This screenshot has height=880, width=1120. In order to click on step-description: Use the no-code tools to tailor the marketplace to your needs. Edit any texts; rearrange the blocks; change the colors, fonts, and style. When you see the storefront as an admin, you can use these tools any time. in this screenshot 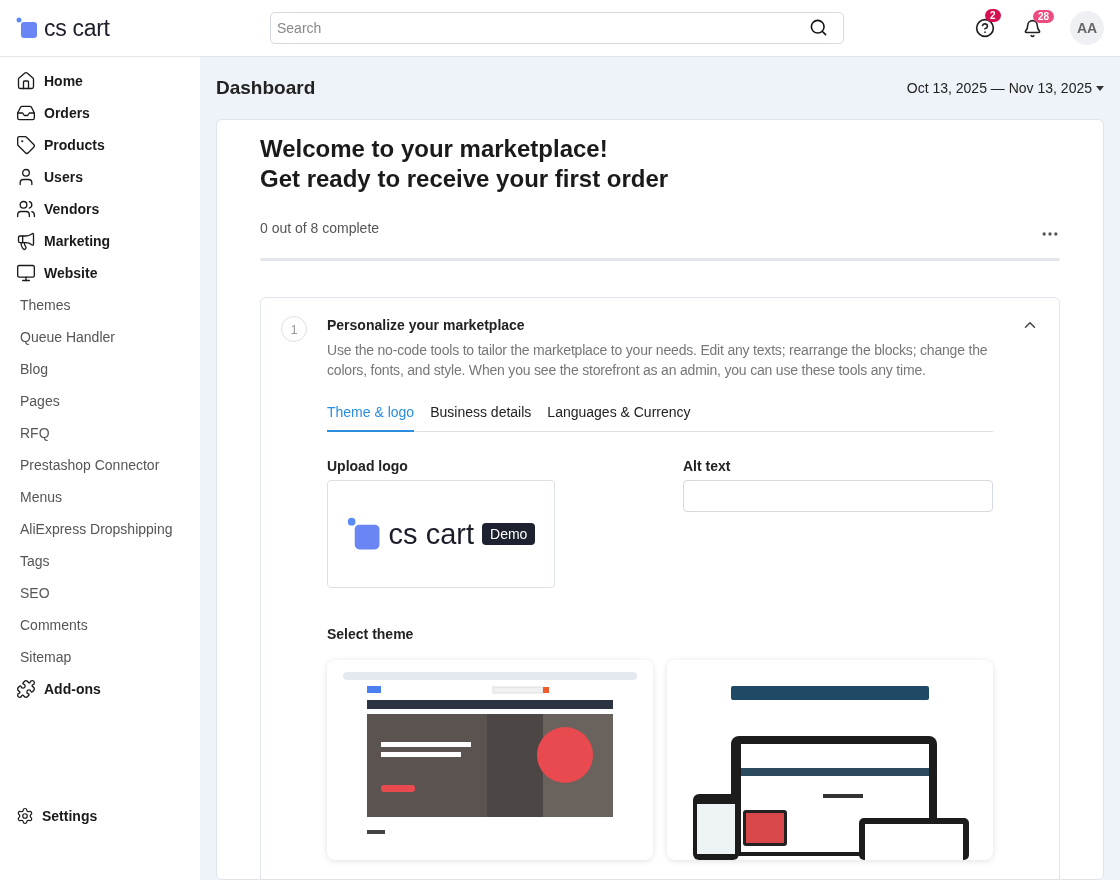, I will do `click(658, 360)`.